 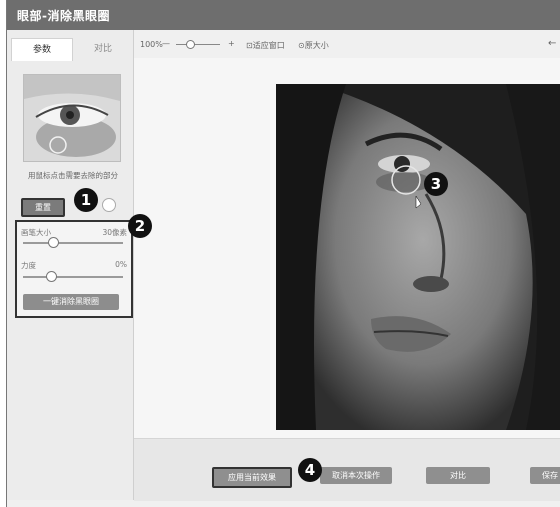 I want to click on strength-label: 力度, so click(x=28, y=265).